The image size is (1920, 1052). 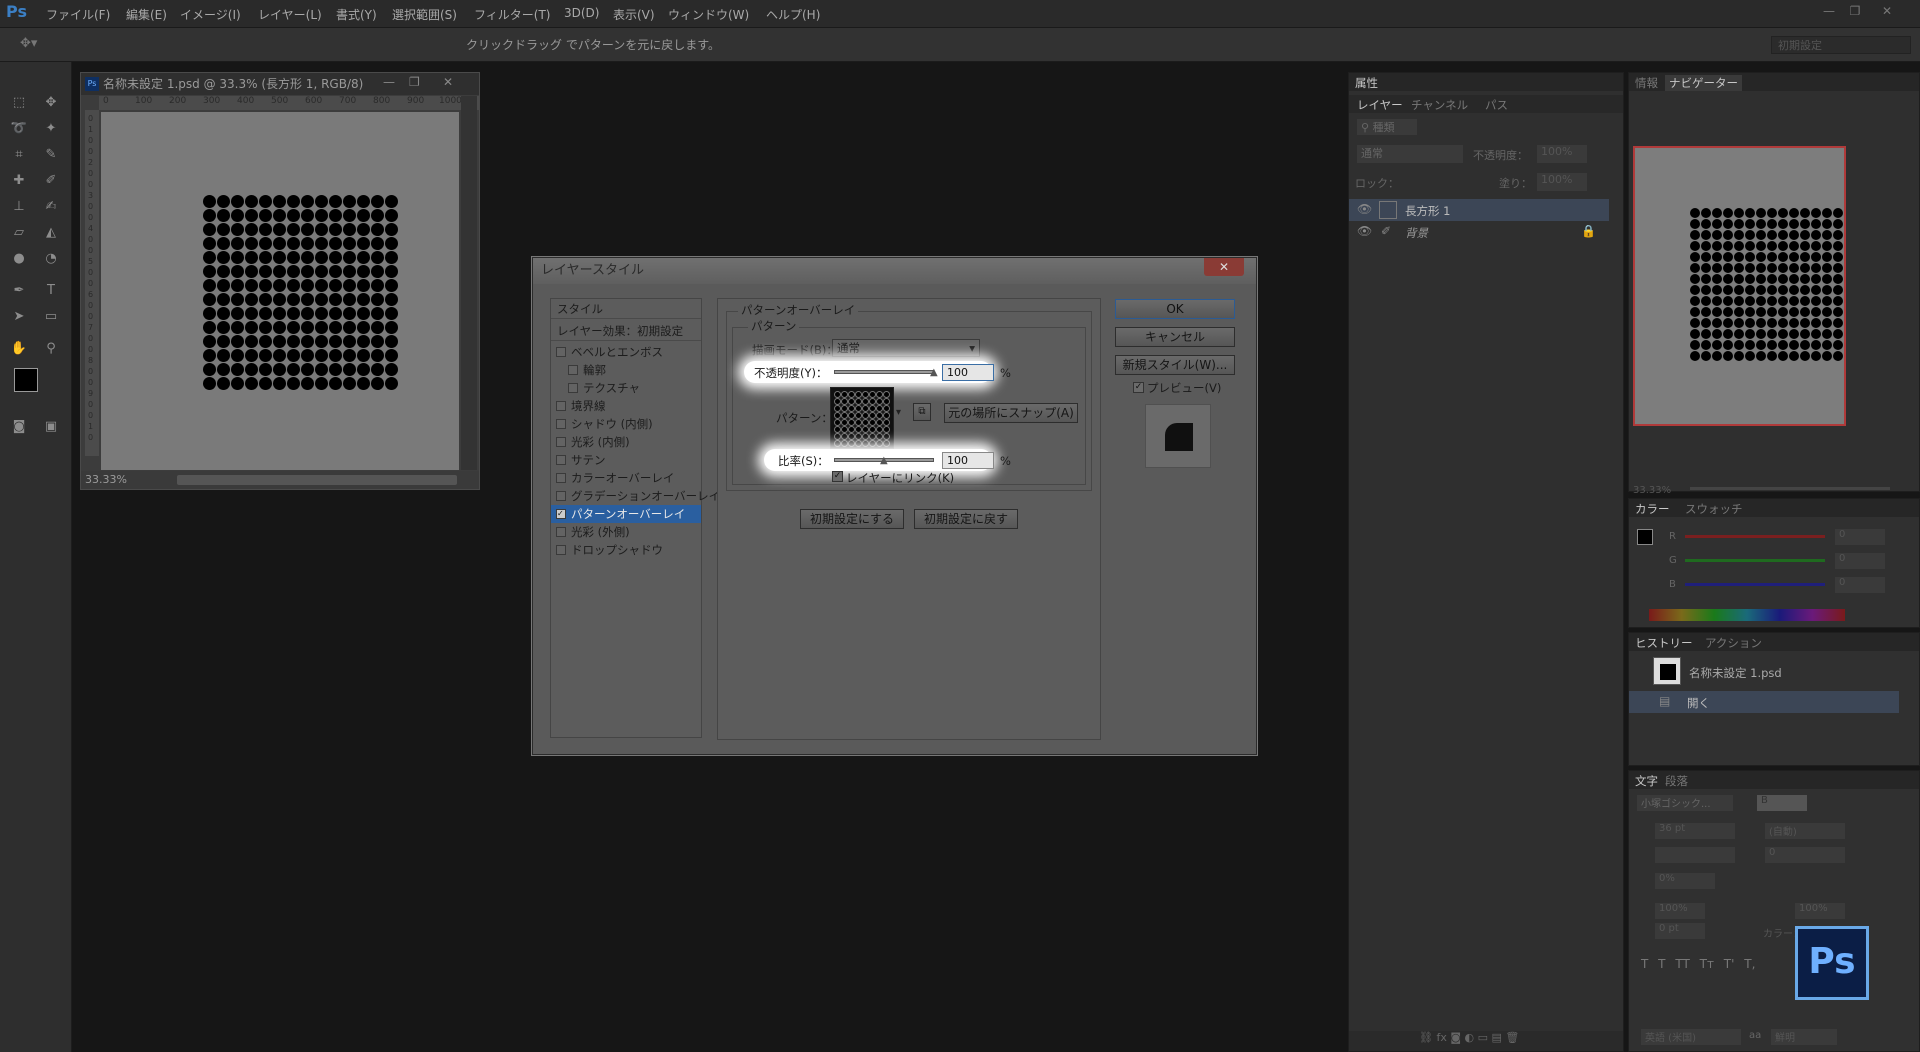 I want to click on restore-icon: ❐, so click(x=1855, y=12).